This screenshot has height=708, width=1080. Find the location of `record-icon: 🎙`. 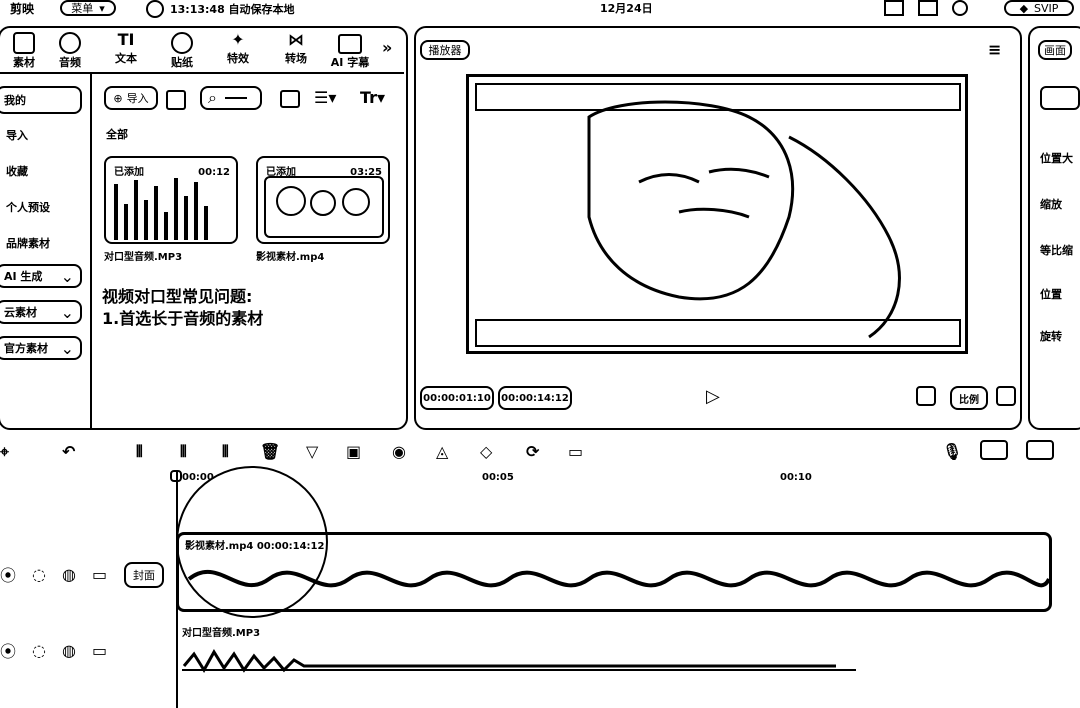

record-icon: 🎙 is located at coordinates (952, 451).